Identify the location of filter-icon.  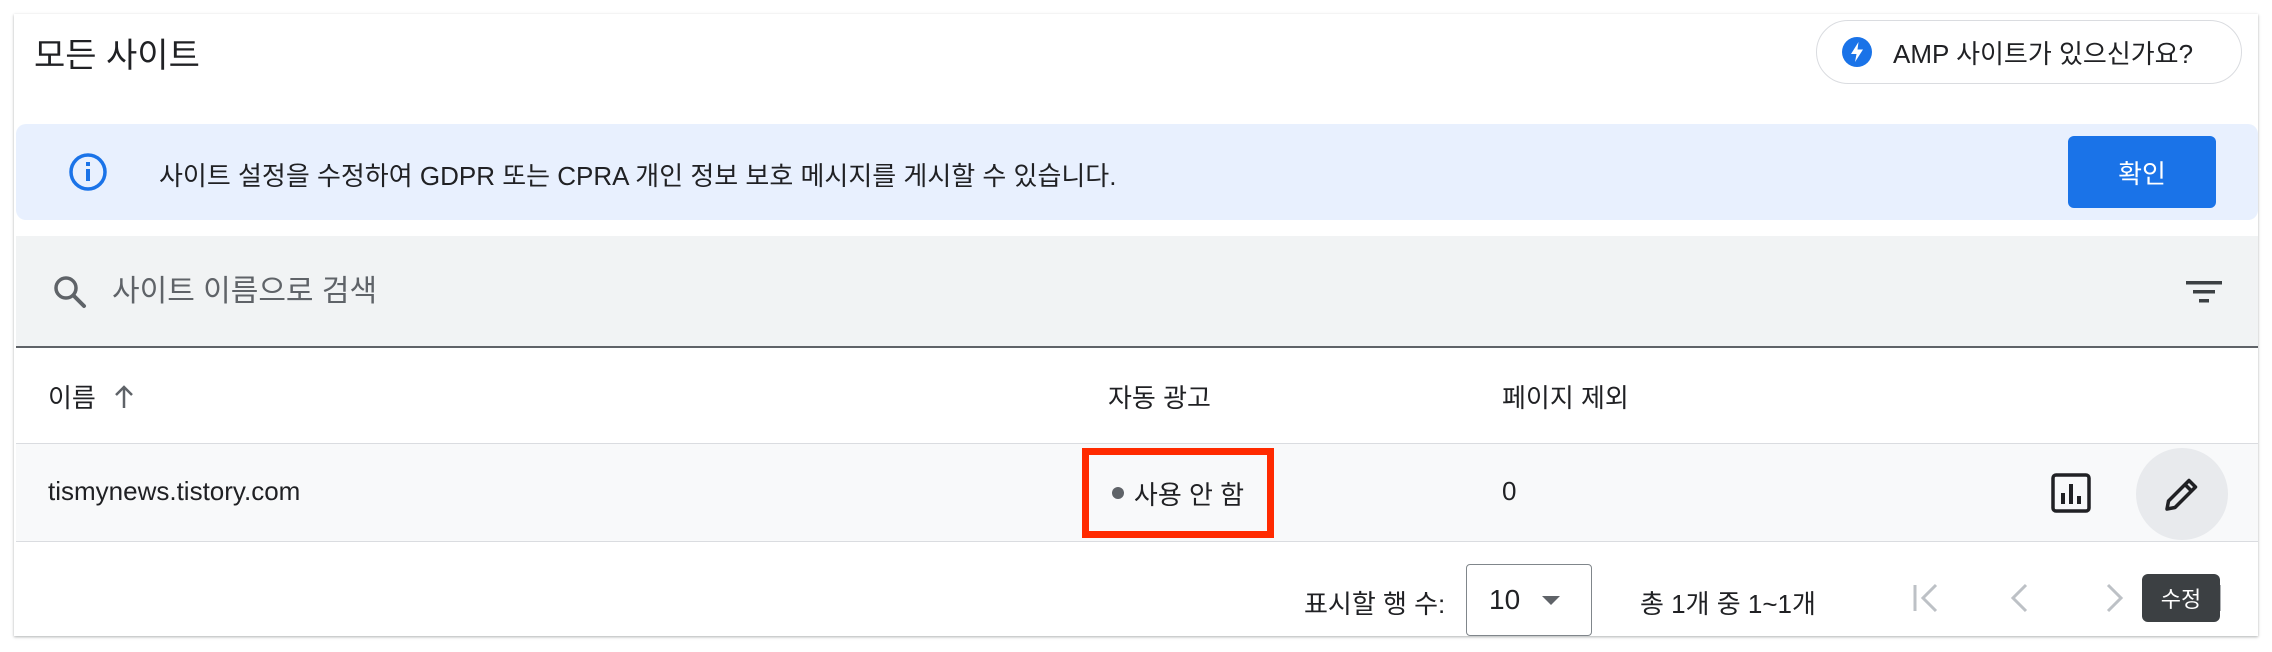
(2204, 292).